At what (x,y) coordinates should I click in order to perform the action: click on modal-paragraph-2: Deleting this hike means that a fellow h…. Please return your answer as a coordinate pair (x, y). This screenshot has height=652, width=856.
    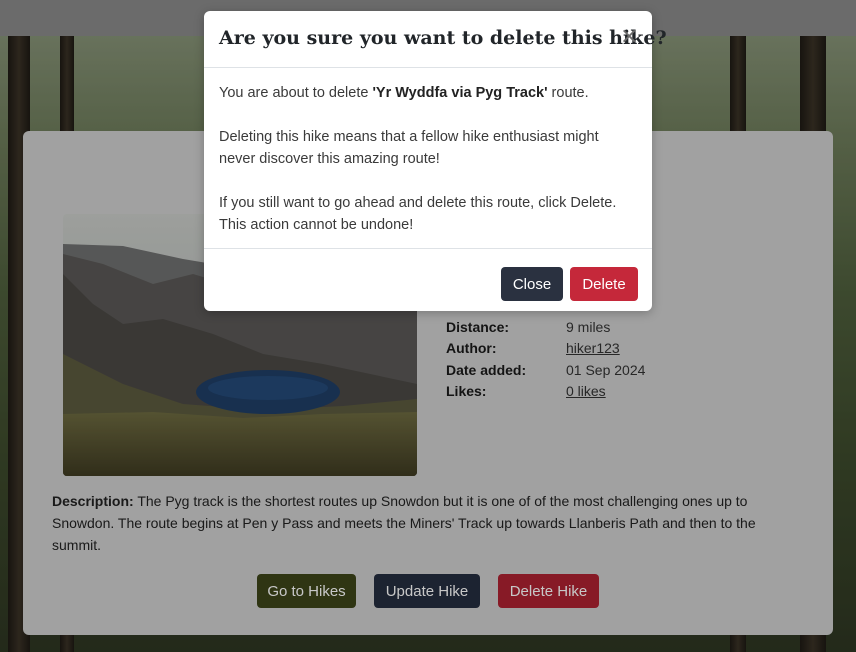
    Looking at the image, I should click on (409, 148).